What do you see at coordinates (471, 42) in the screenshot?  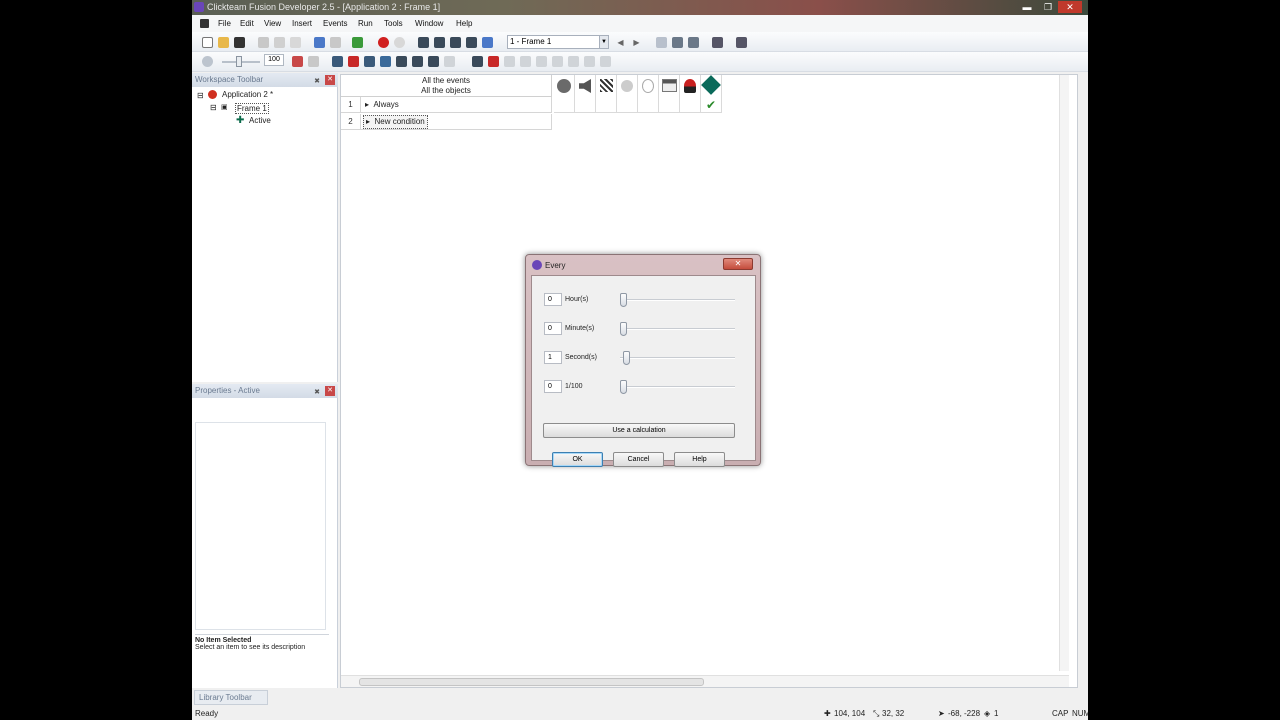 I see `event-list-editor-icon` at bounding box center [471, 42].